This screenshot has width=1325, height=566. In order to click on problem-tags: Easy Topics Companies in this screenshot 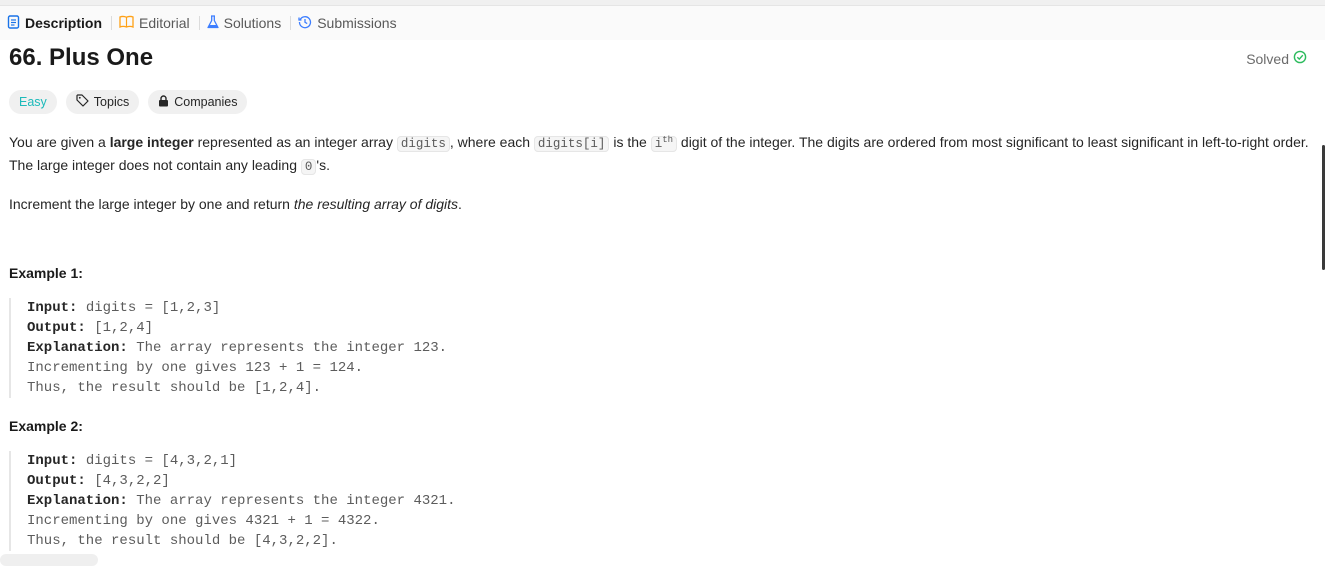, I will do `click(128, 102)`.